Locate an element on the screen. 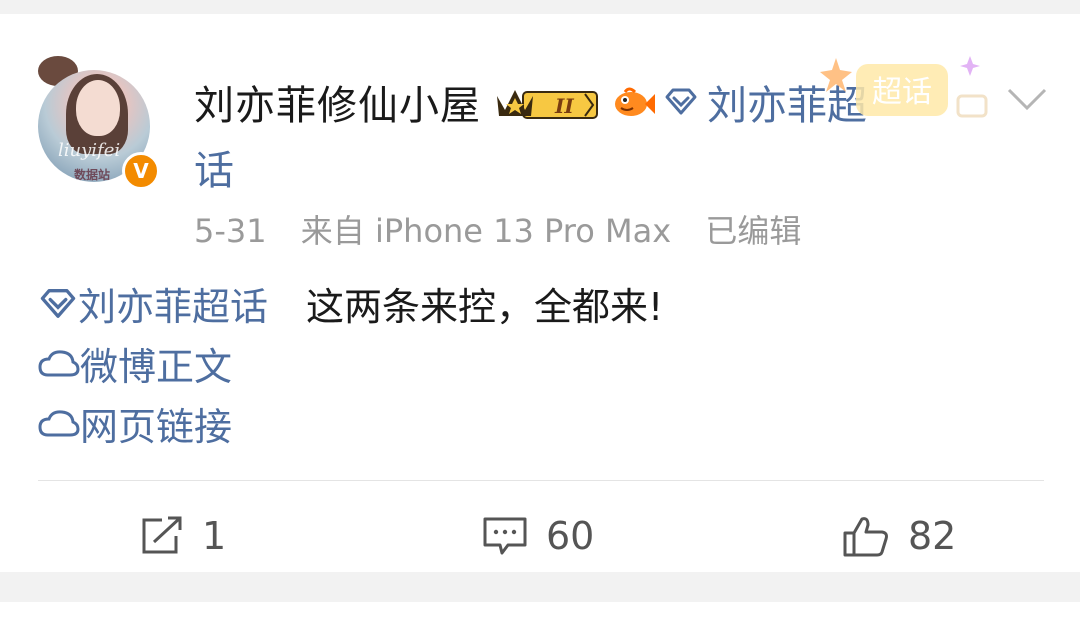  repost-button: 1 is located at coordinates (183, 536).